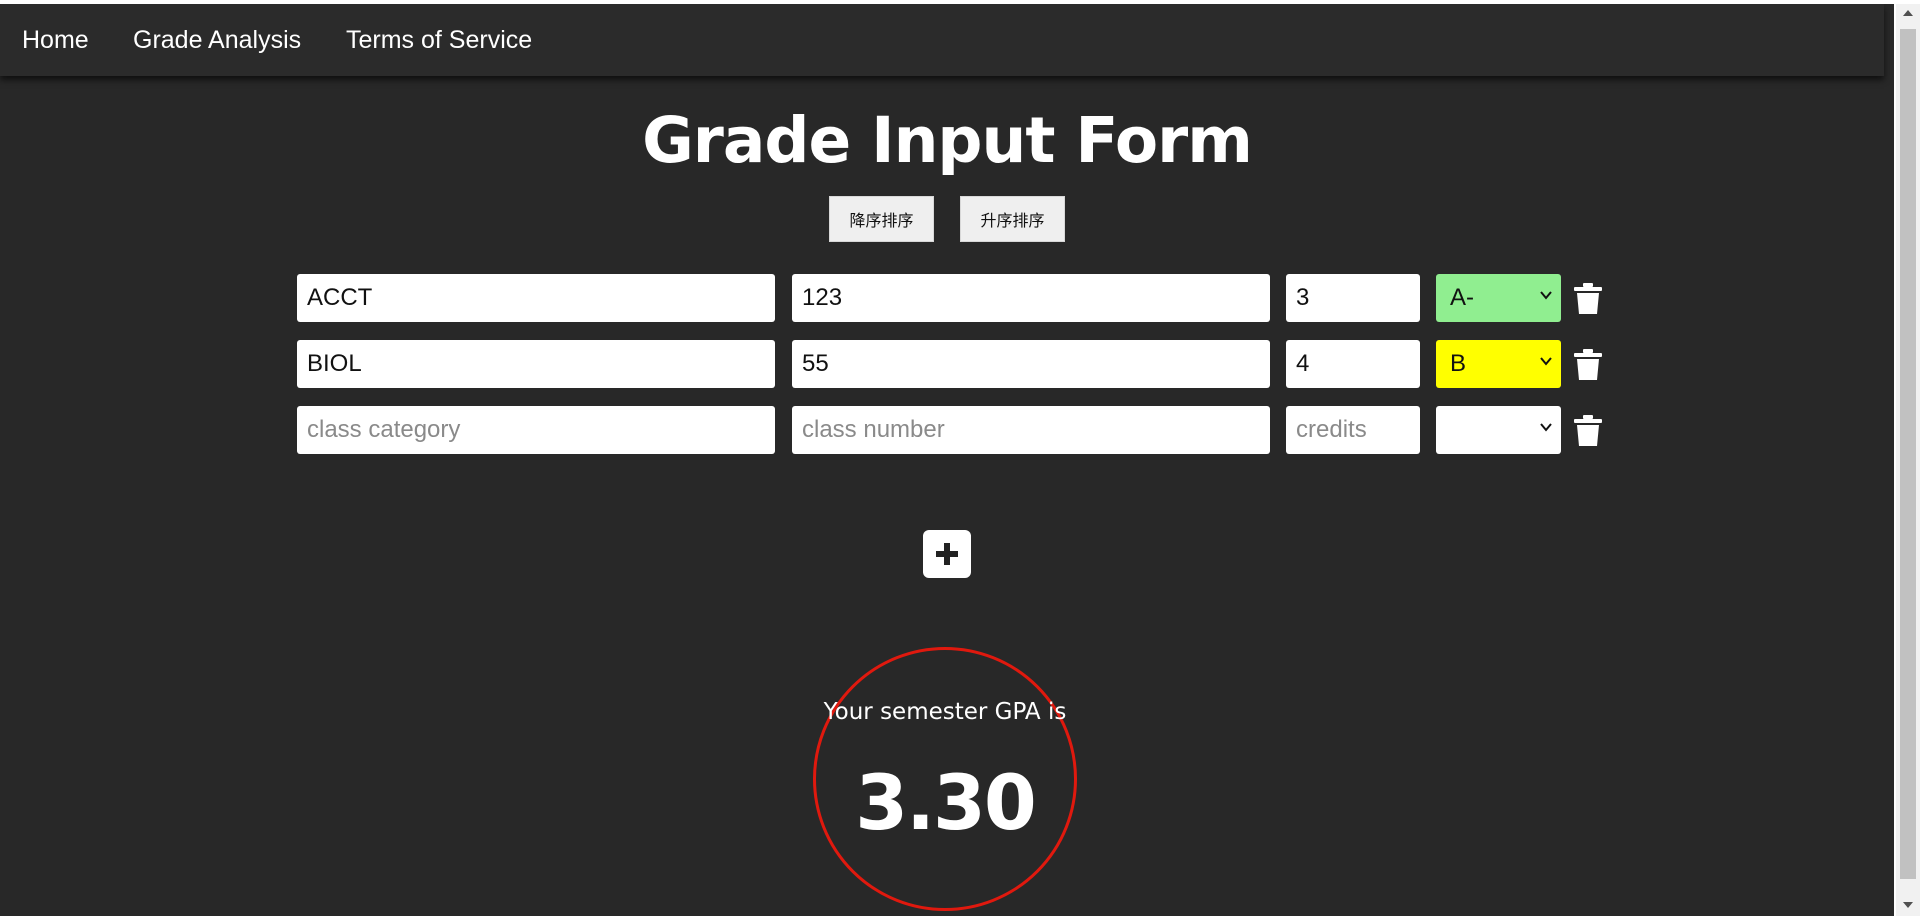 This screenshot has height=916, width=1920. Describe the element at coordinates (439, 40) in the screenshot. I see `nav-link-terms-of-service: Terms of Service` at that location.